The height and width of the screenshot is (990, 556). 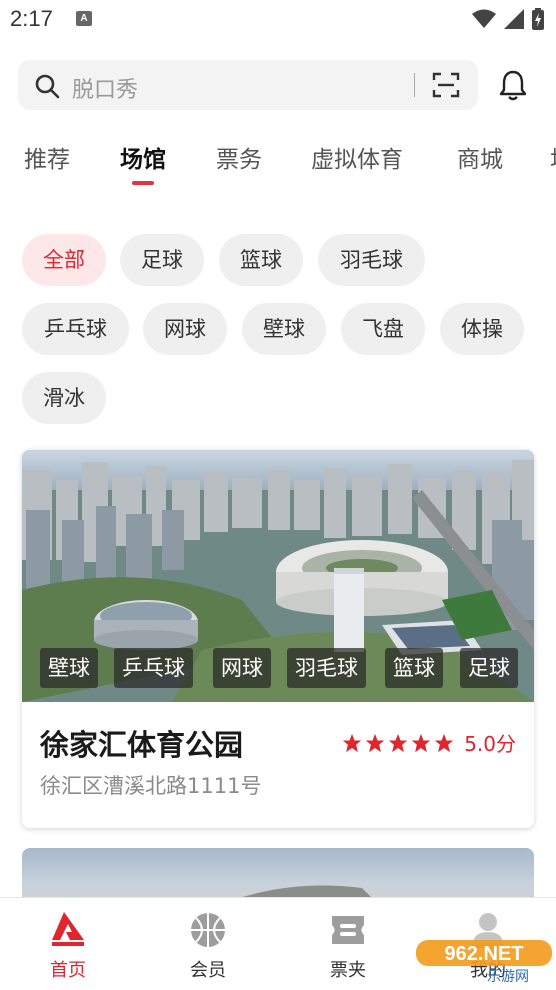 What do you see at coordinates (278, 19) in the screenshot?
I see `status-bar: 2:17 A` at bounding box center [278, 19].